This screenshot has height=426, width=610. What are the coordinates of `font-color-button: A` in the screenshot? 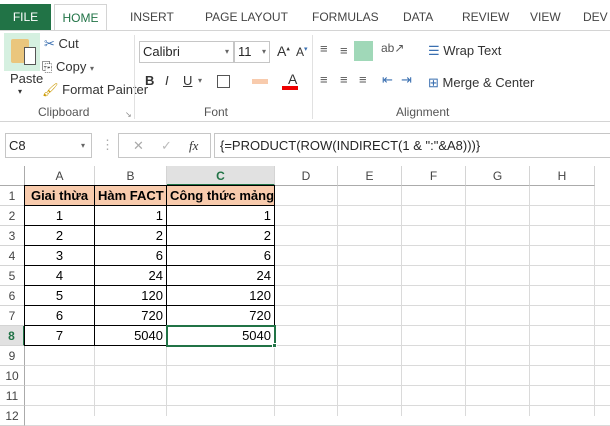 It's located at (292, 79).